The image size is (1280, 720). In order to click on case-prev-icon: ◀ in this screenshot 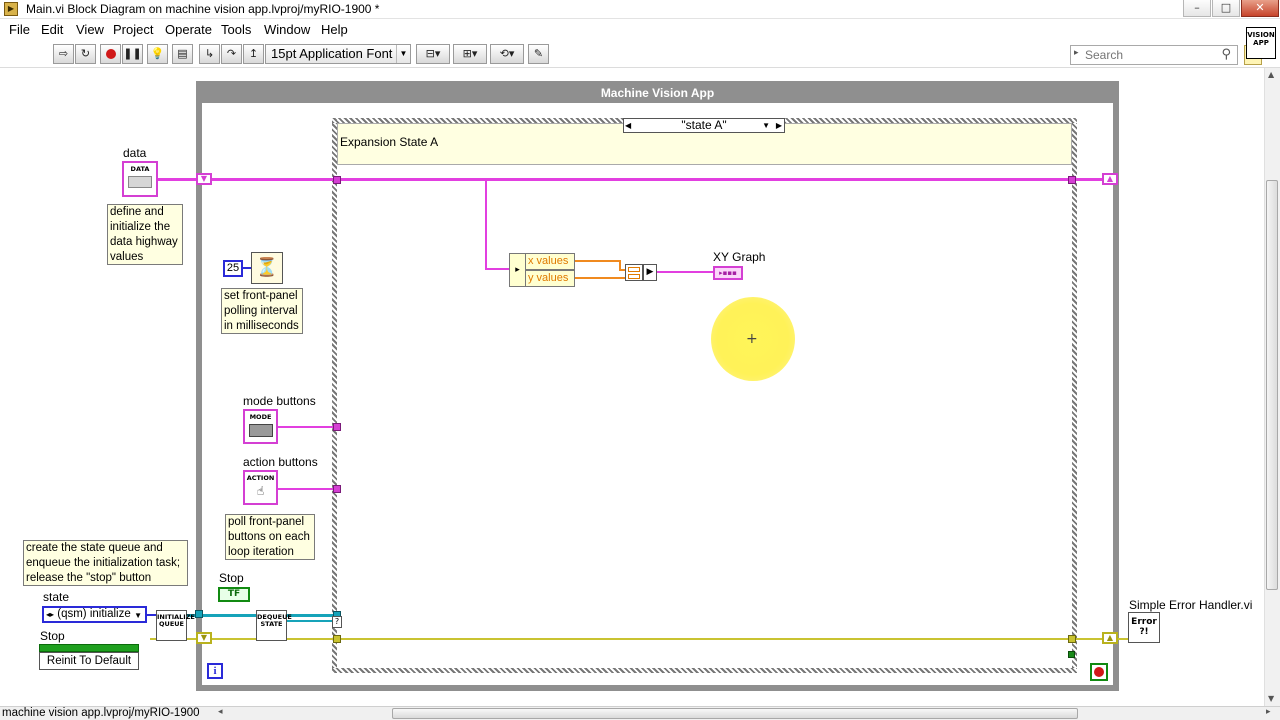, I will do `click(628, 125)`.